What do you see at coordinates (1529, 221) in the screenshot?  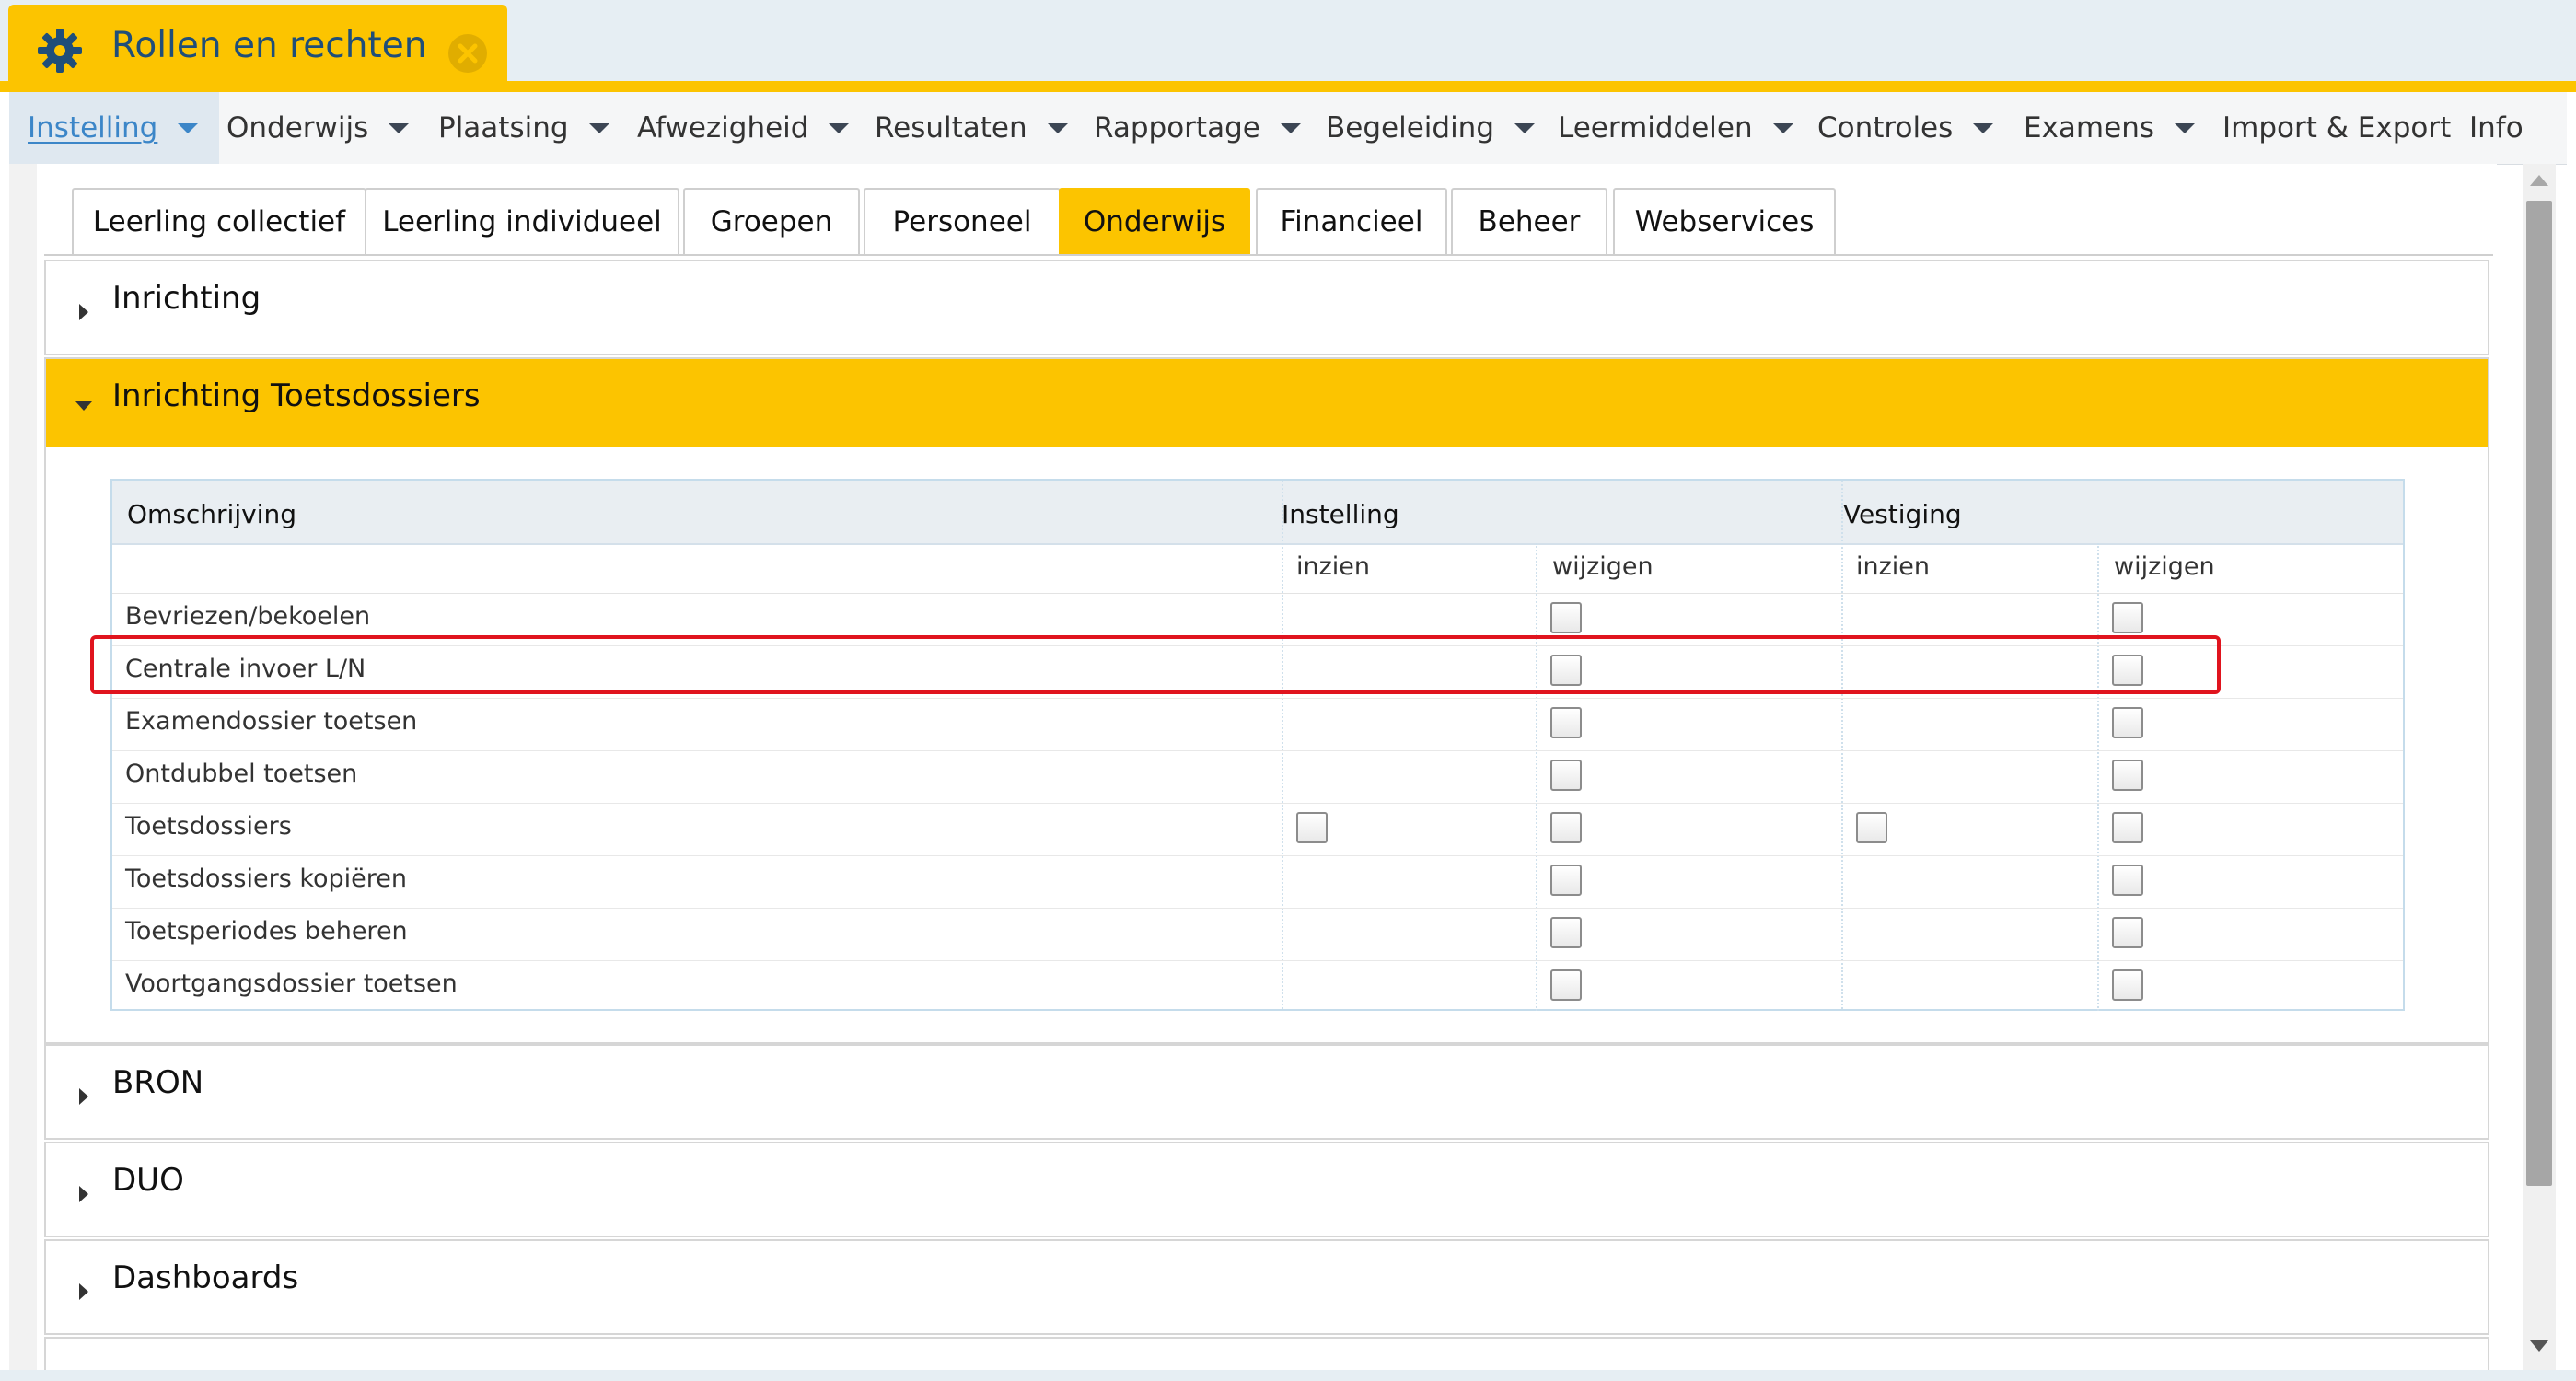 I see `tab-beheer: Beheer` at bounding box center [1529, 221].